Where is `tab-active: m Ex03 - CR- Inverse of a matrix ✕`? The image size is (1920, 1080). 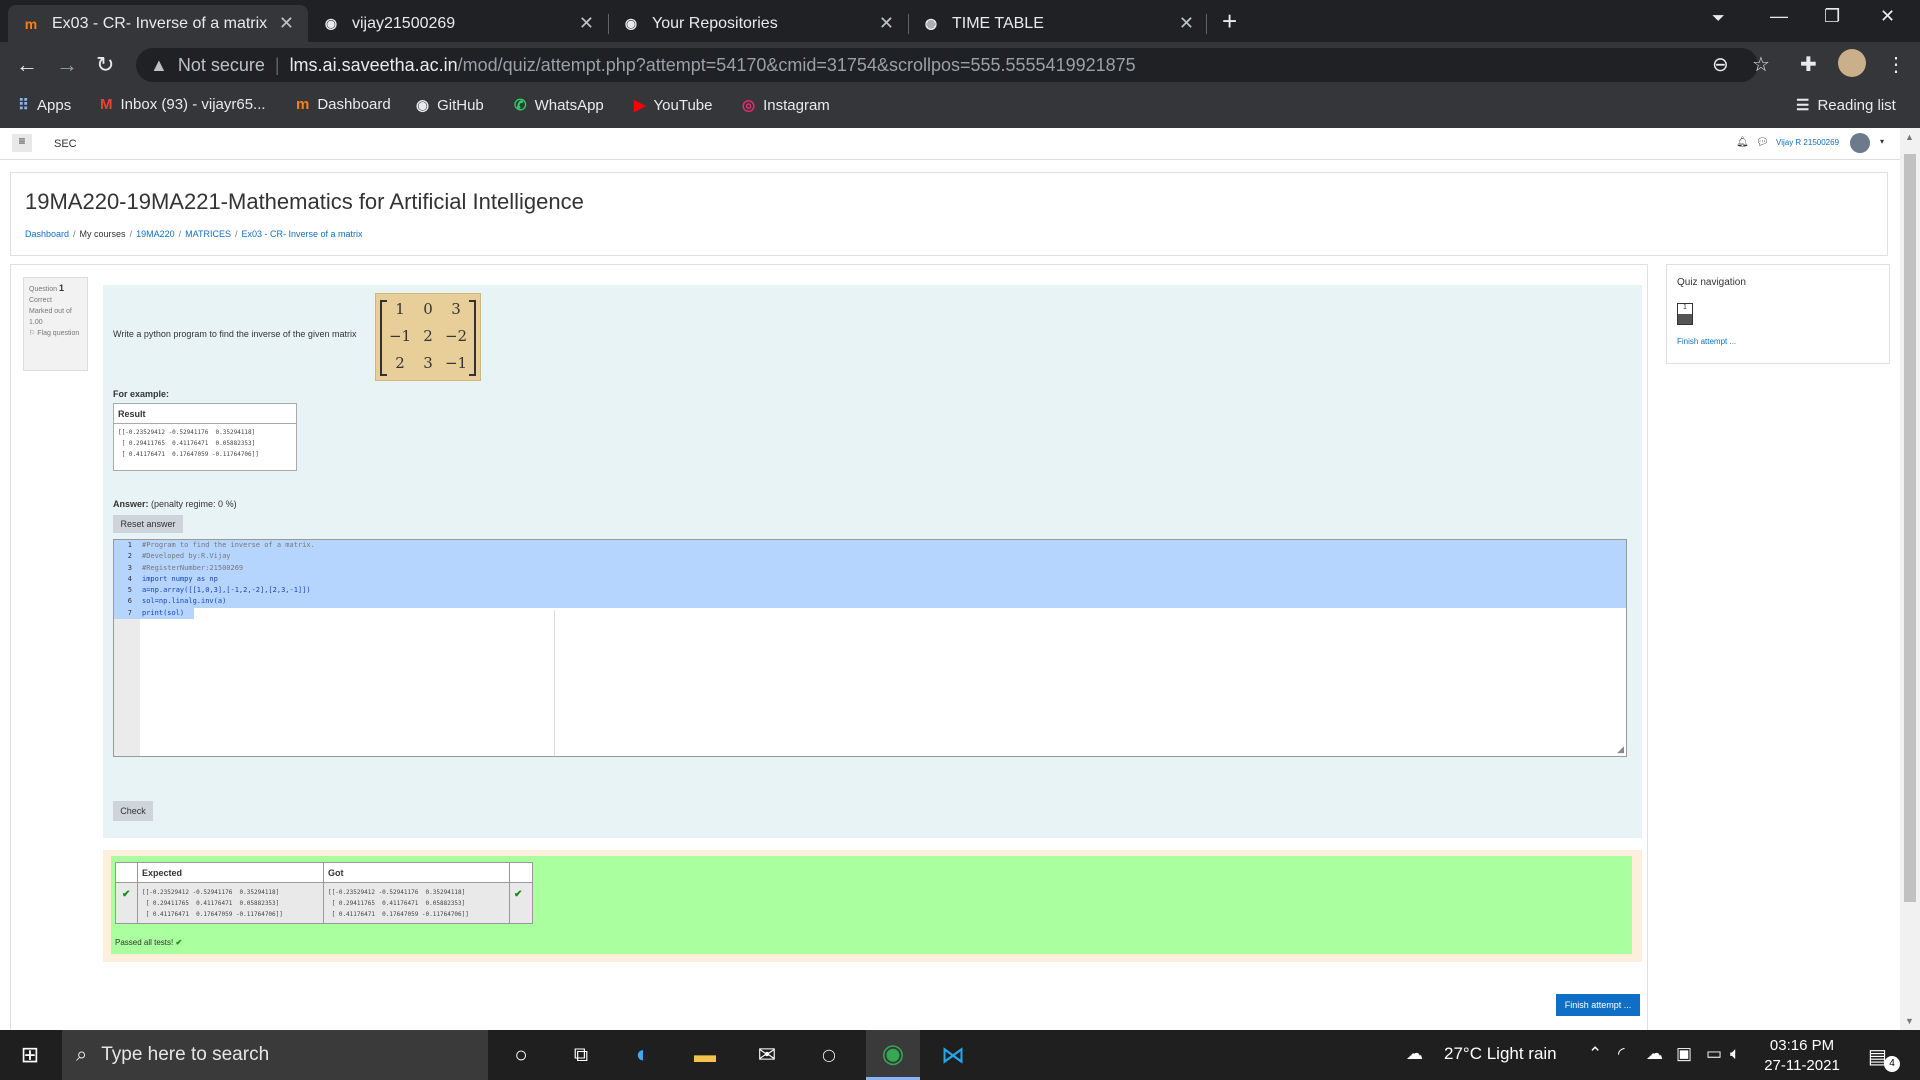
tab-active: m Ex03 - CR- Inverse of a matrix ✕ is located at coordinates (158, 23).